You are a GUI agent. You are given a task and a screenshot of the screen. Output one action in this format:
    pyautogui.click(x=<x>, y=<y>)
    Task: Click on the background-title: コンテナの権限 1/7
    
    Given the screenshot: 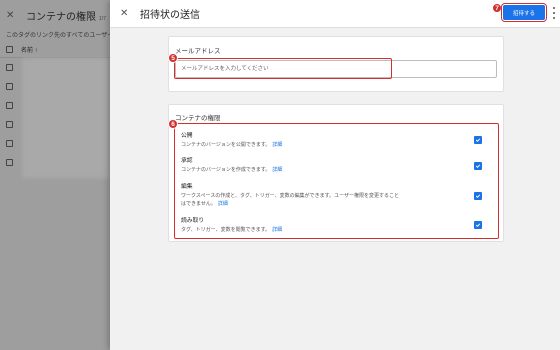 What is the action you would take?
    pyautogui.click(x=66, y=15)
    